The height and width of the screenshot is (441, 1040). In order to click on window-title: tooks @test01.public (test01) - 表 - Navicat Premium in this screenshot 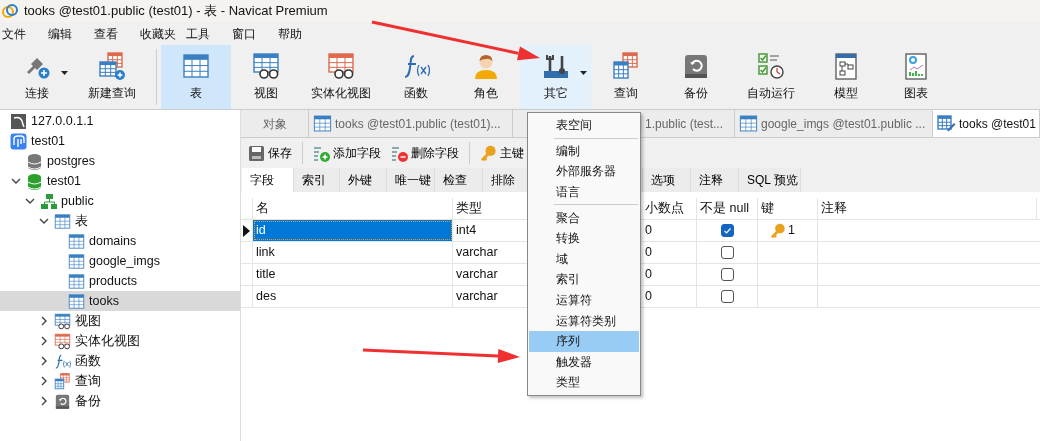, I will do `click(176, 11)`.